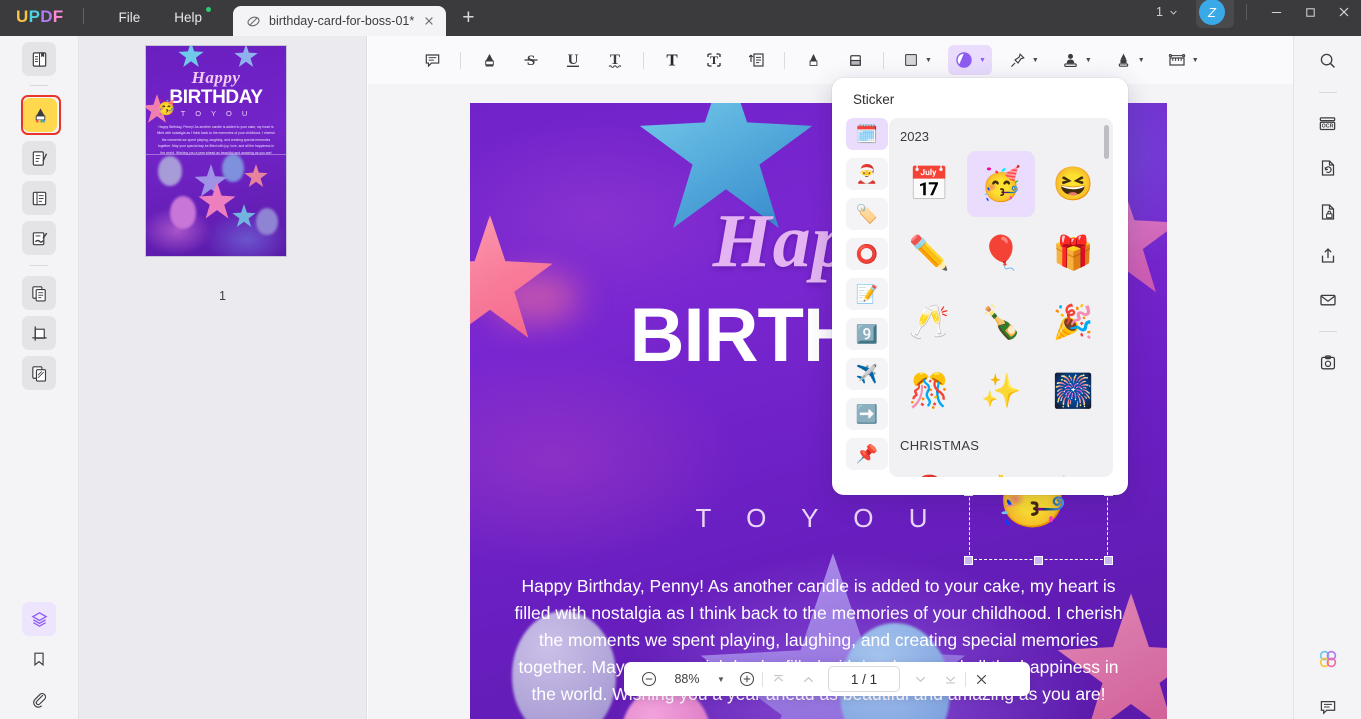 The height and width of the screenshot is (719, 1361). Describe the element at coordinates (928, 60) in the screenshot. I see `chevron-down-icon: ▼` at that location.